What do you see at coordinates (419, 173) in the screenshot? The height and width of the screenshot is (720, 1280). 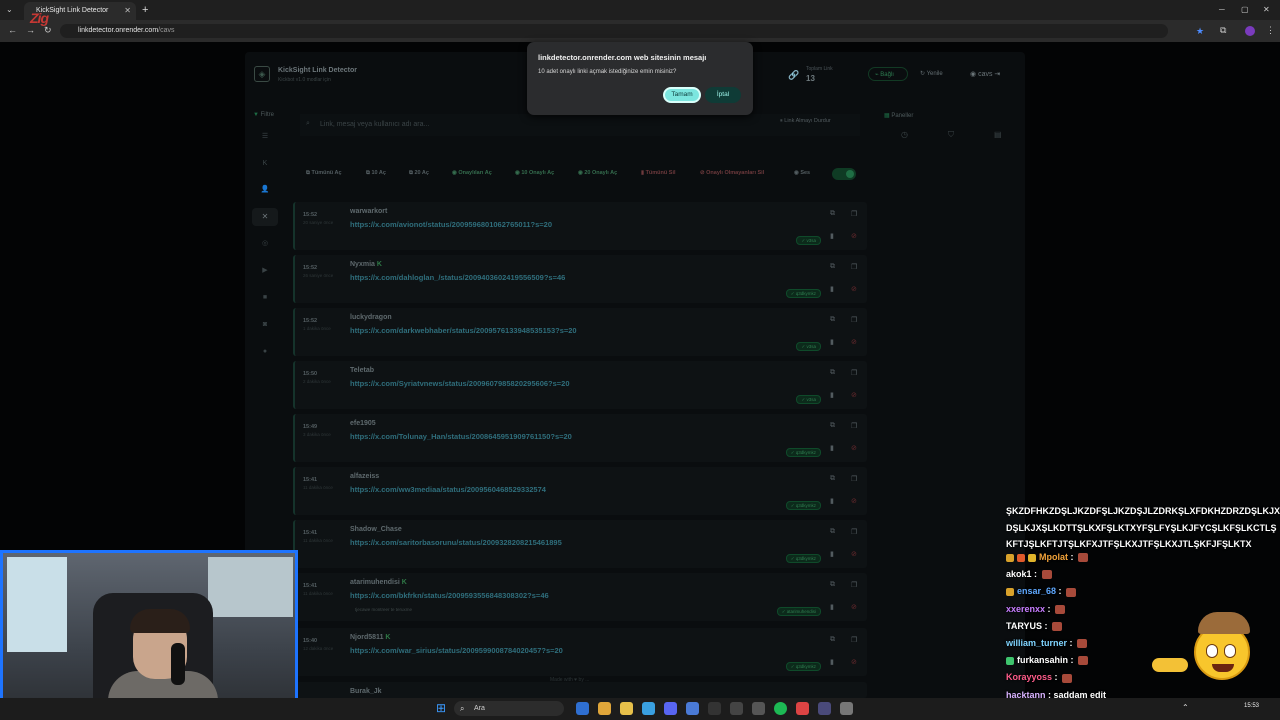 I see `open-20-button: ⧉ 20 Aç` at bounding box center [419, 173].